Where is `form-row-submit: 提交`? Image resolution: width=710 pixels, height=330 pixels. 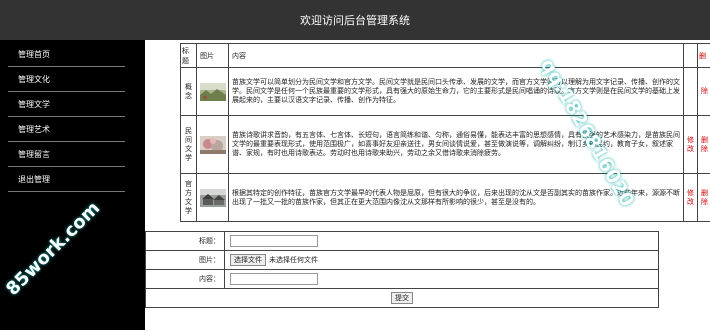 form-row-submit: 提交 is located at coordinates (402, 298).